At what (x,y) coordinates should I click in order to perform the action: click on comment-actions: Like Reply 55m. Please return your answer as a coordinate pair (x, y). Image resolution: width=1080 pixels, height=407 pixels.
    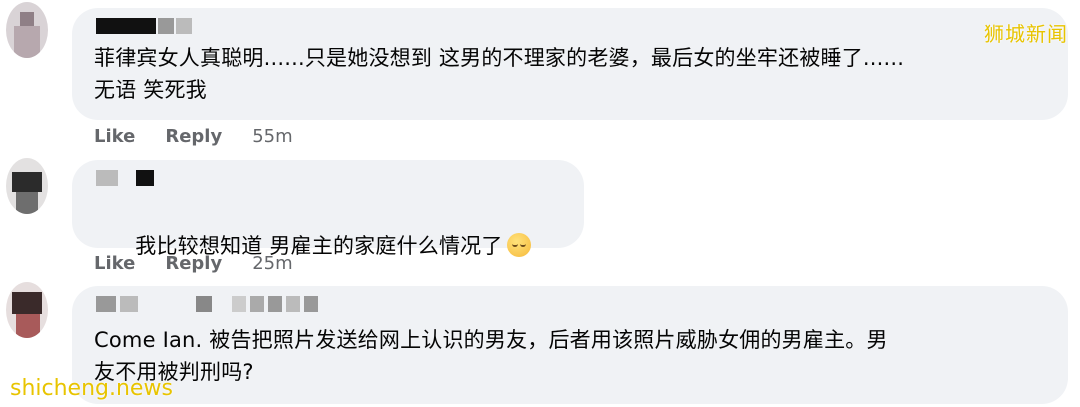
    Looking at the image, I should click on (208, 136).